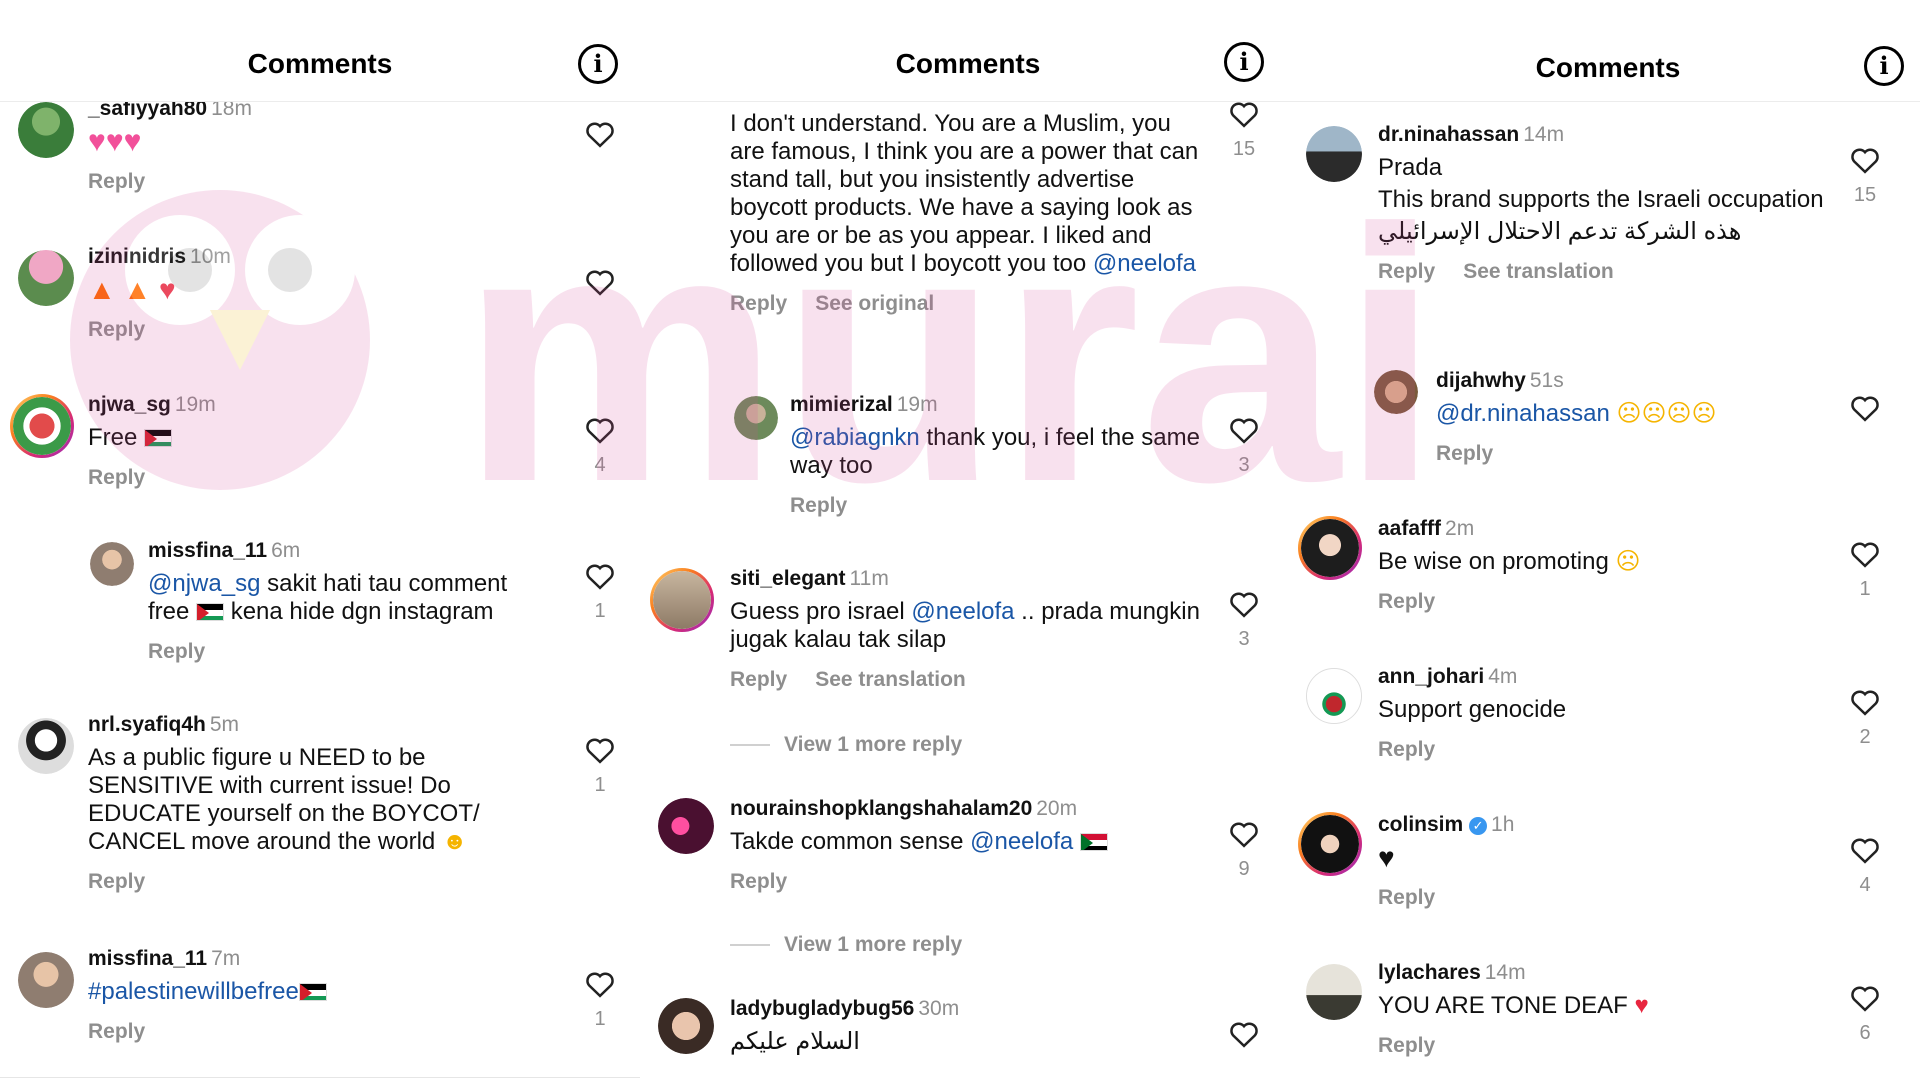 The image size is (1920, 1080). Describe the element at coordinates (1503, 676) in the screenshot. I see `comment-time: 4m` at that location.